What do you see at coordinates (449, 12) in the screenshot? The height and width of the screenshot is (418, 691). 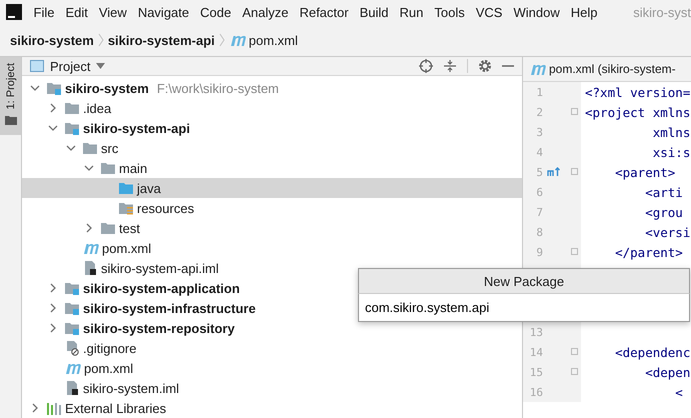 I see `menu-item: Tools` at bounding box center [449, 12].